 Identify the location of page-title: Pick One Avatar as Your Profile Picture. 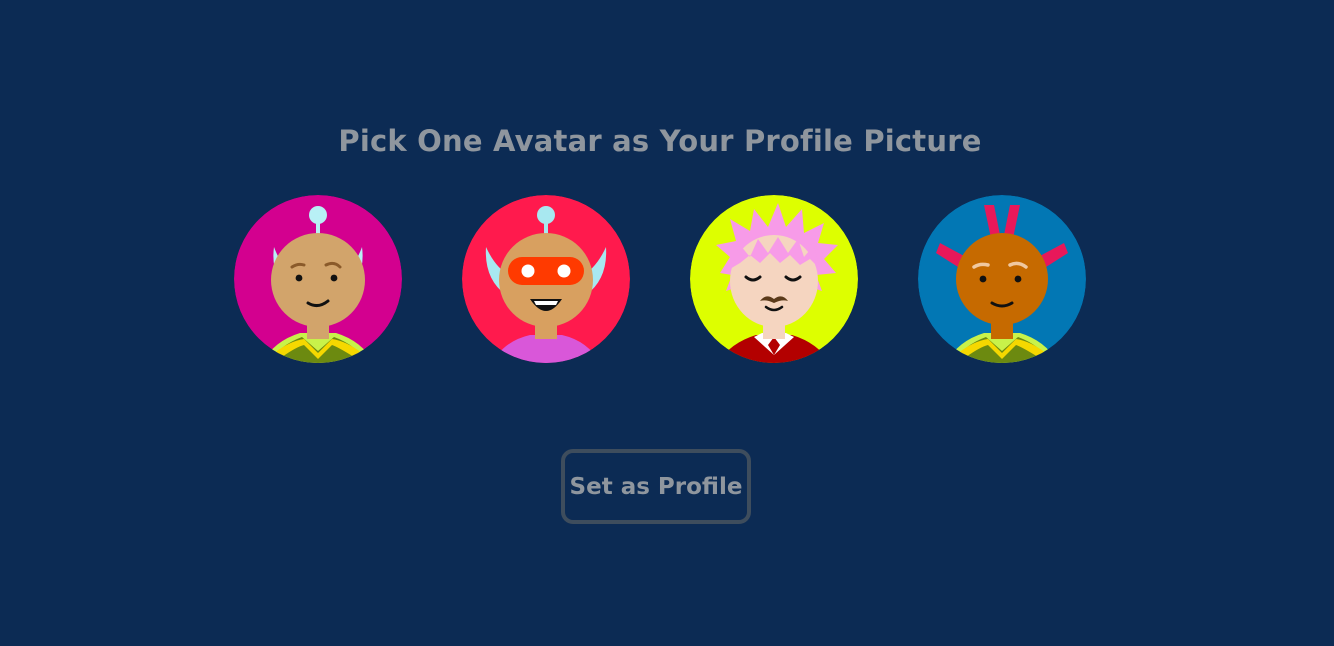
(660, 141).